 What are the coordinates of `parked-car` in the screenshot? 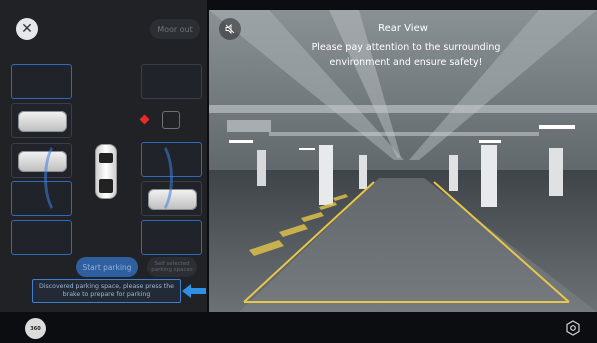 It's located at (42, 121).